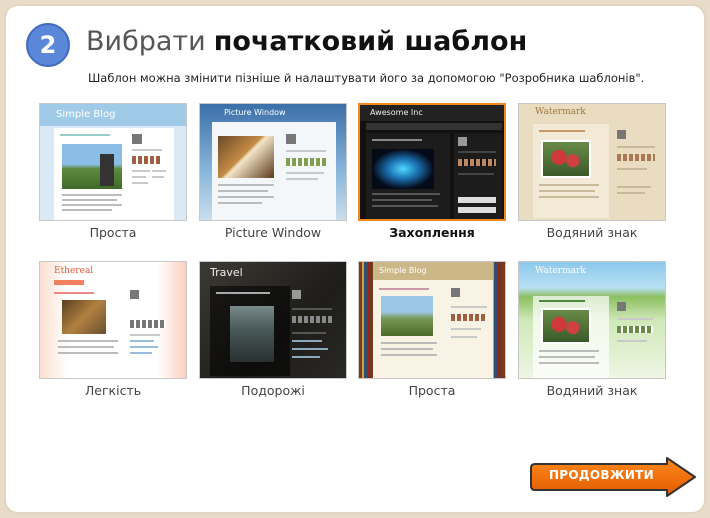 The image size is (710, 518). What do you see at coordinates (273, 320) in the screenshot?
I see `template-thumbnail: Travel` at bounding box center [273, 320].